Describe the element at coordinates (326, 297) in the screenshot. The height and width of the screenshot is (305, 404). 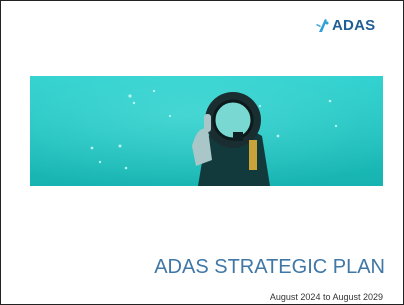
I see `document-subtitle: August 2024 to August 2029` at that location.